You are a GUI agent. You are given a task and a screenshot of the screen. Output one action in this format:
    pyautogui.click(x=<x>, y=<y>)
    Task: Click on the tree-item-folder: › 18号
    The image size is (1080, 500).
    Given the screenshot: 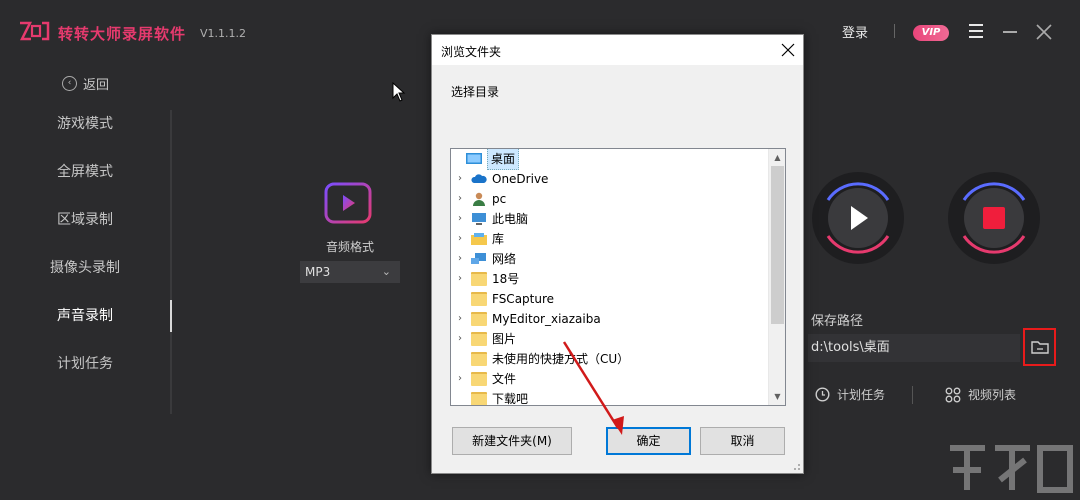 What is the action you would take?
    pyautogui.click(x=610, y=279)
    